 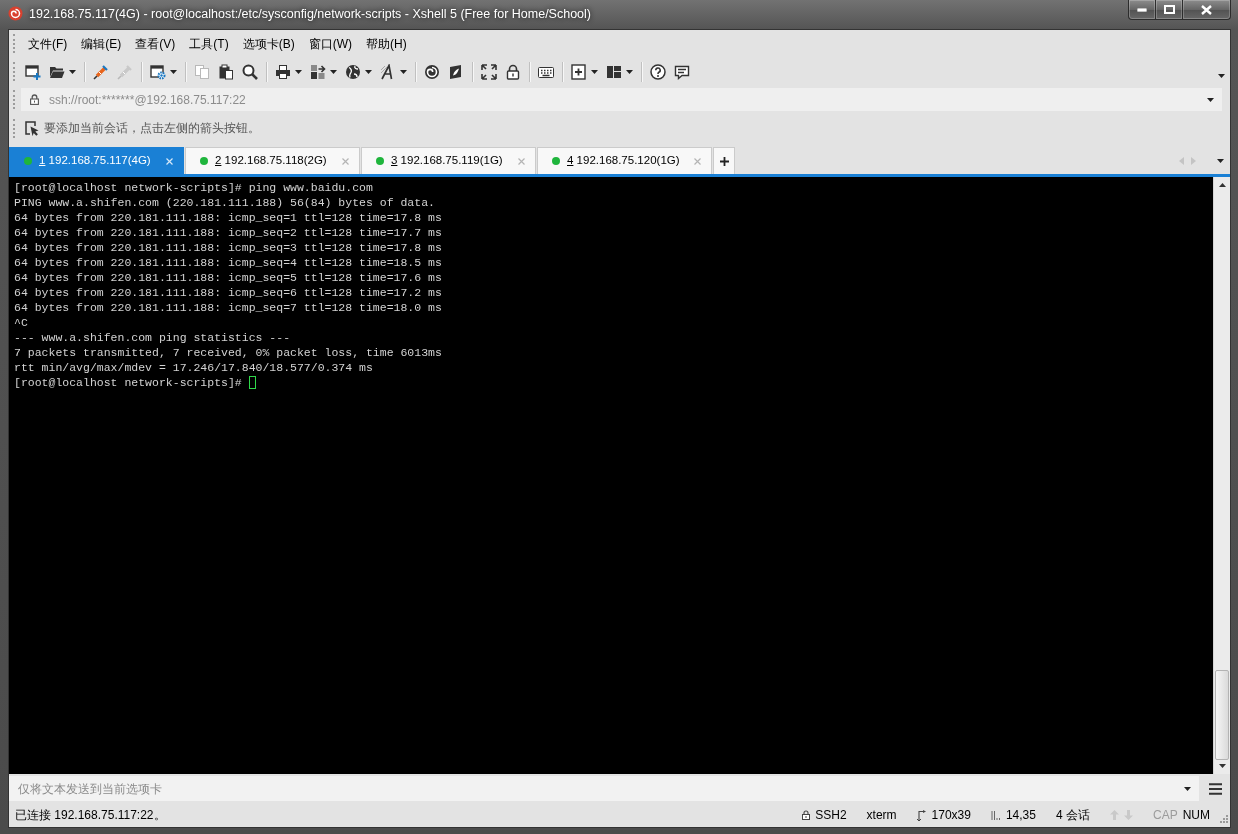 What do you see at coordinates (228, 292) in the screenshot?
I see `terminal-line: 64 bytes from 220.181.111.188: icmp_seq=6 ttl=128 time=17.2 ms` at bounding box center [228, 292].